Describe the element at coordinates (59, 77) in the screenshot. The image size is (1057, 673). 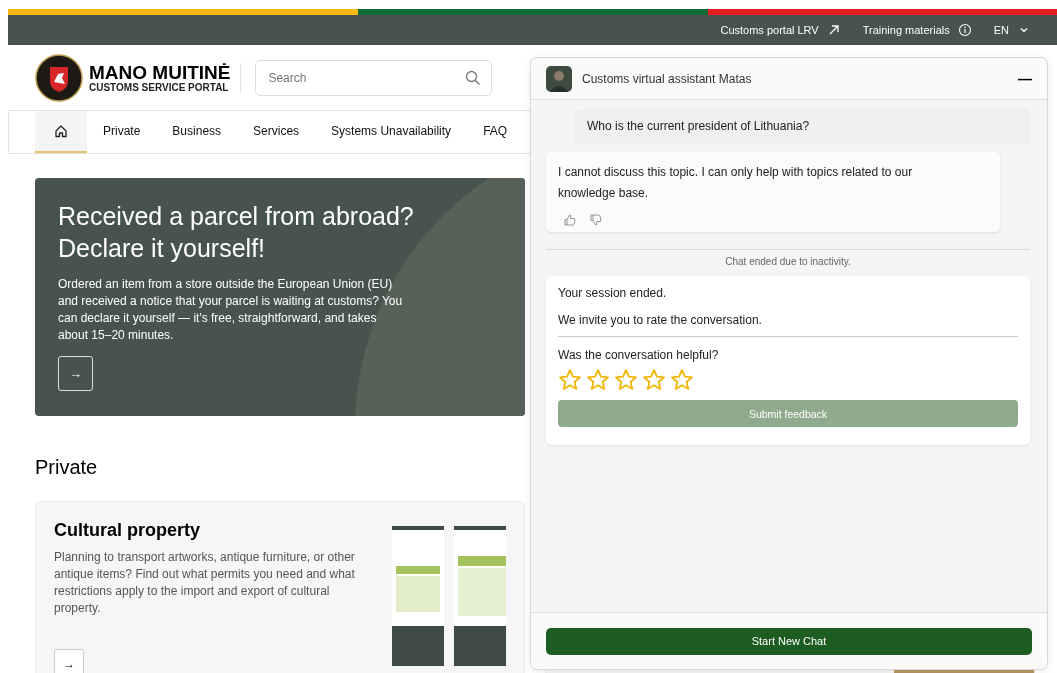
I see `emblem-icon` at that location.